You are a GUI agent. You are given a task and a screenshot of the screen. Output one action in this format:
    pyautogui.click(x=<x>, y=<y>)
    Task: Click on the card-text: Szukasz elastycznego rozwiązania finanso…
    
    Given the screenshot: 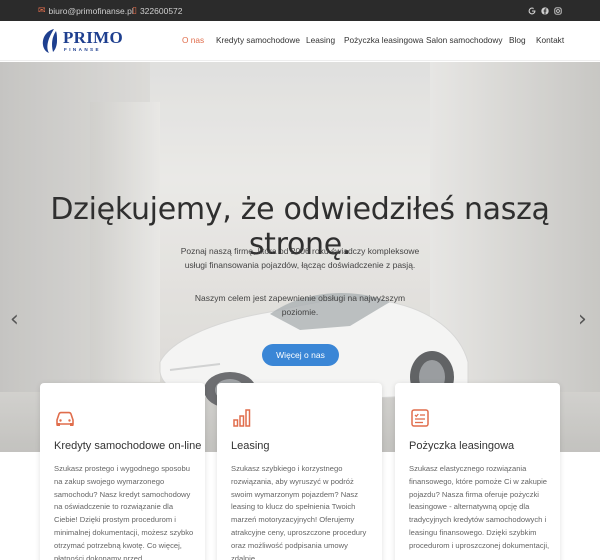 What is the action you would take?
    pyautogui.click(x=479, y=507)
    